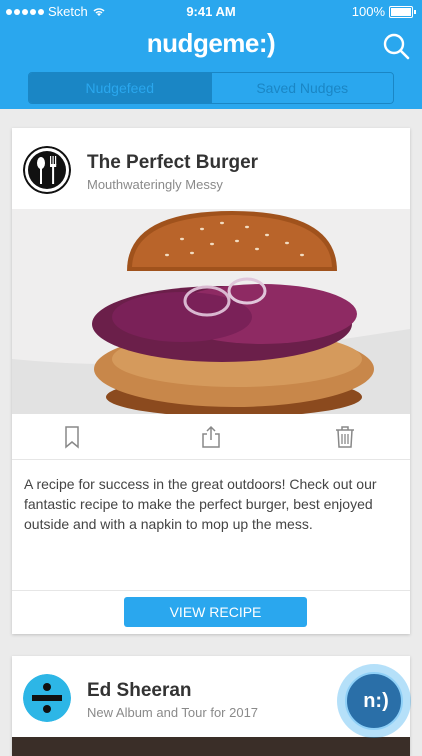 This screenshot has height=756, width=422. I want to click on battery-area: 100%, so click(384, 11).